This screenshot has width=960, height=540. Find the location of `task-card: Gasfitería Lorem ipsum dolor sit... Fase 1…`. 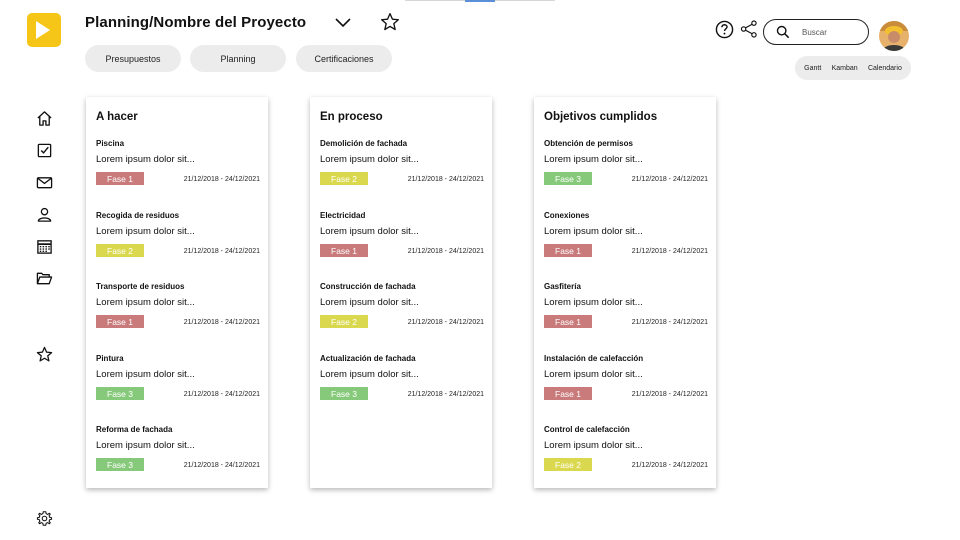

task-card: Gasfitería Lorem ipsum dolor sit... Fase 1… is located at coordinates (626, 312).